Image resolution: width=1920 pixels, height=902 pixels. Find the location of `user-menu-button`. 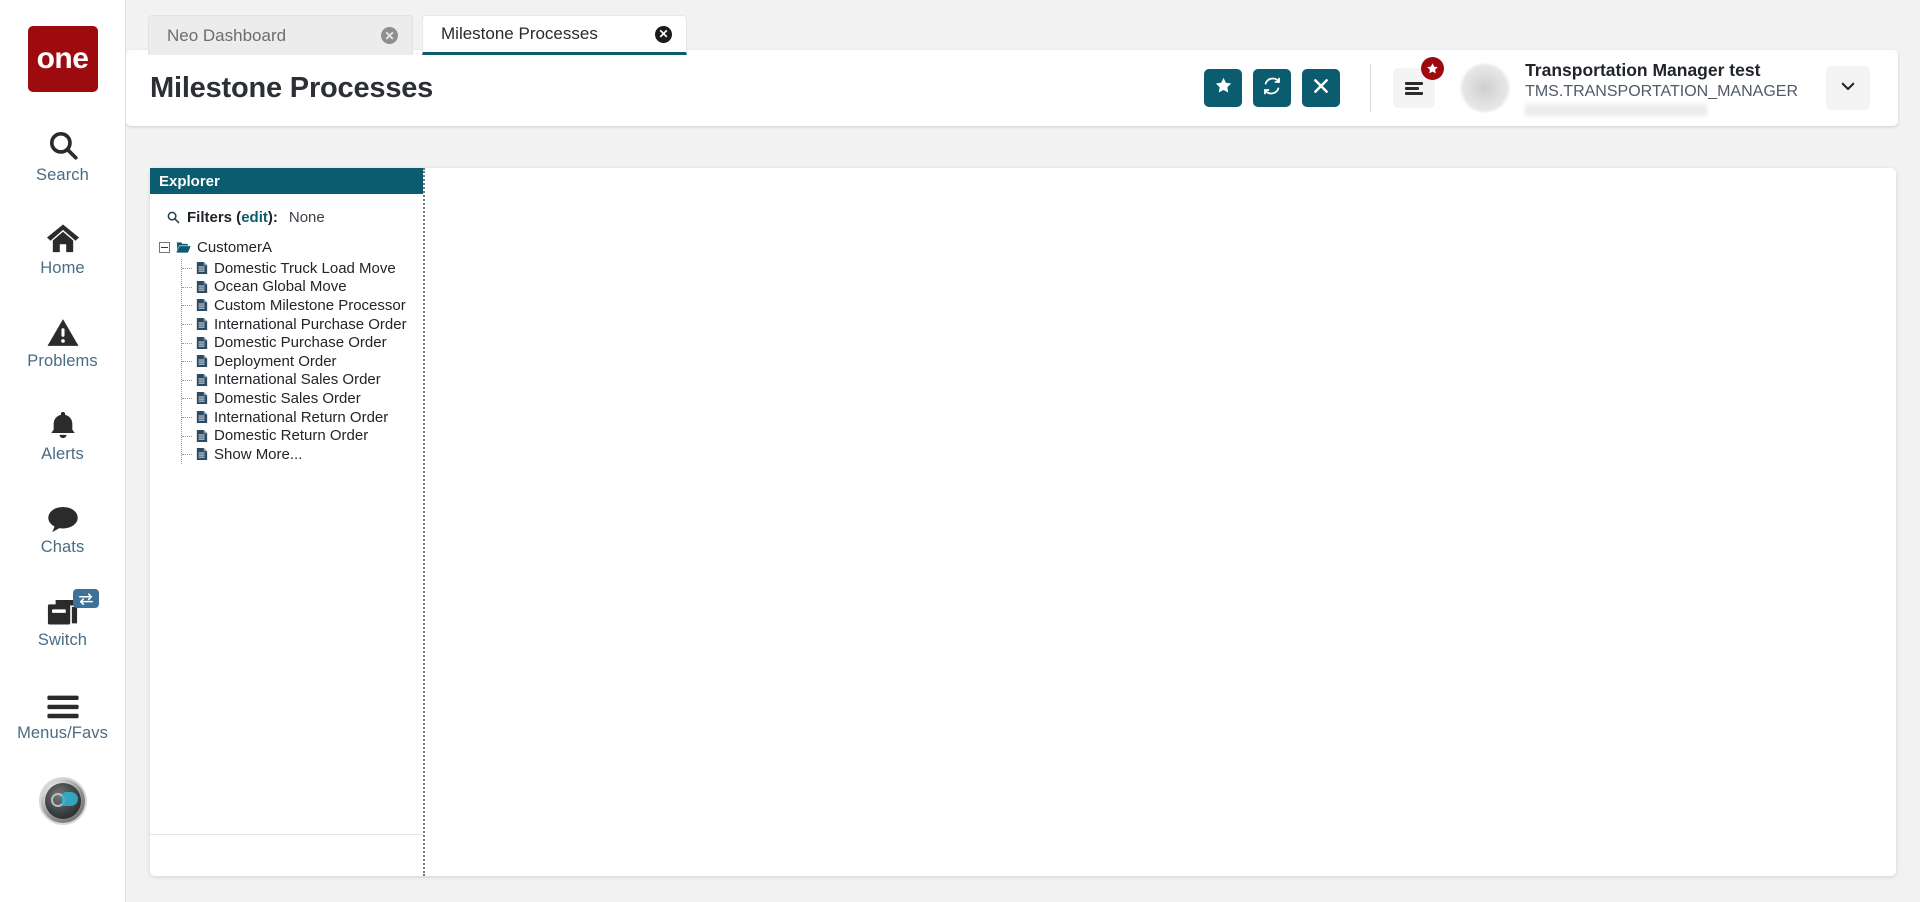

user-menu-button is located at coordinates (1848, 88).